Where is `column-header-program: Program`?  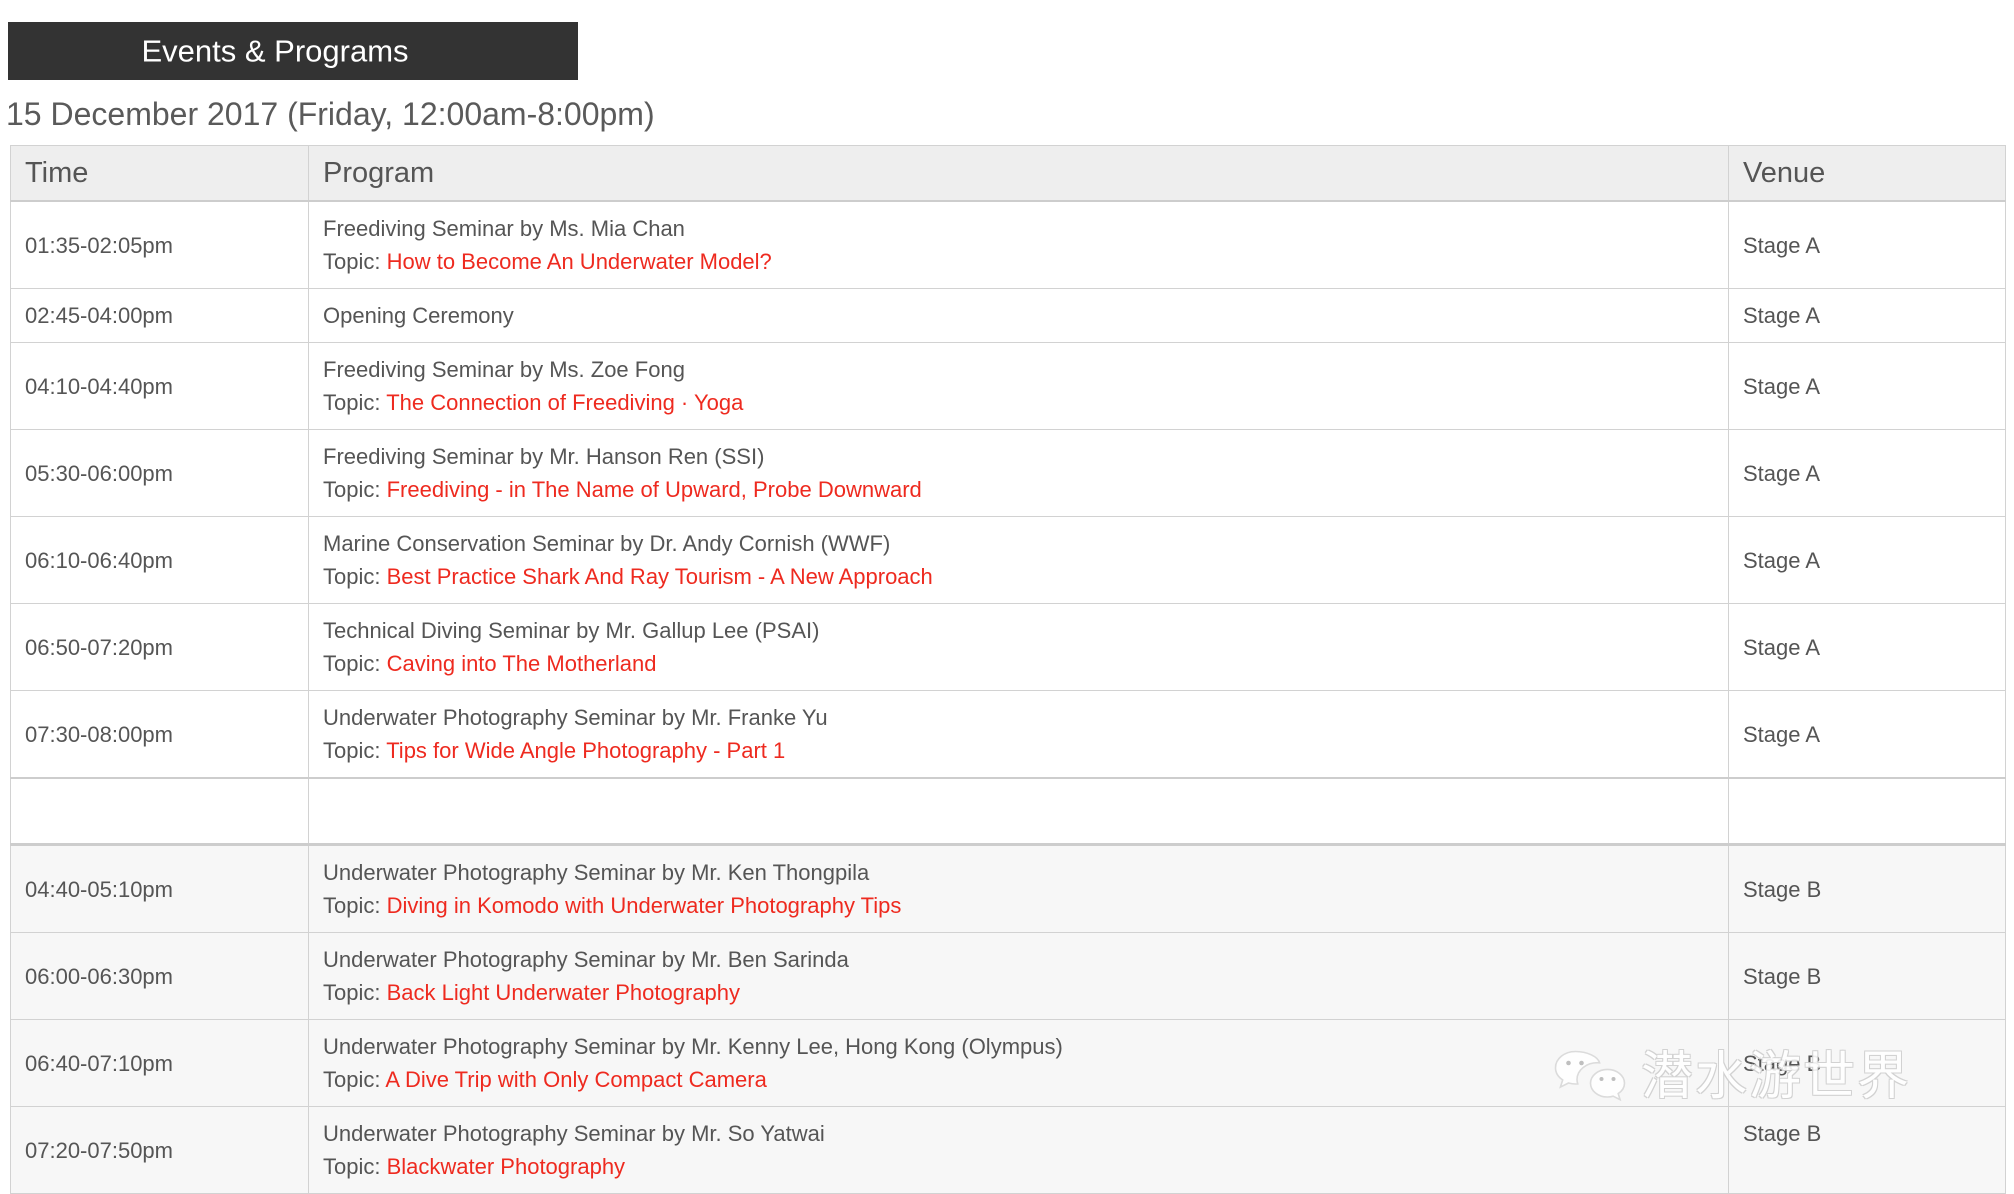 column-header-program: Program is located at coordinates (1018, 173).